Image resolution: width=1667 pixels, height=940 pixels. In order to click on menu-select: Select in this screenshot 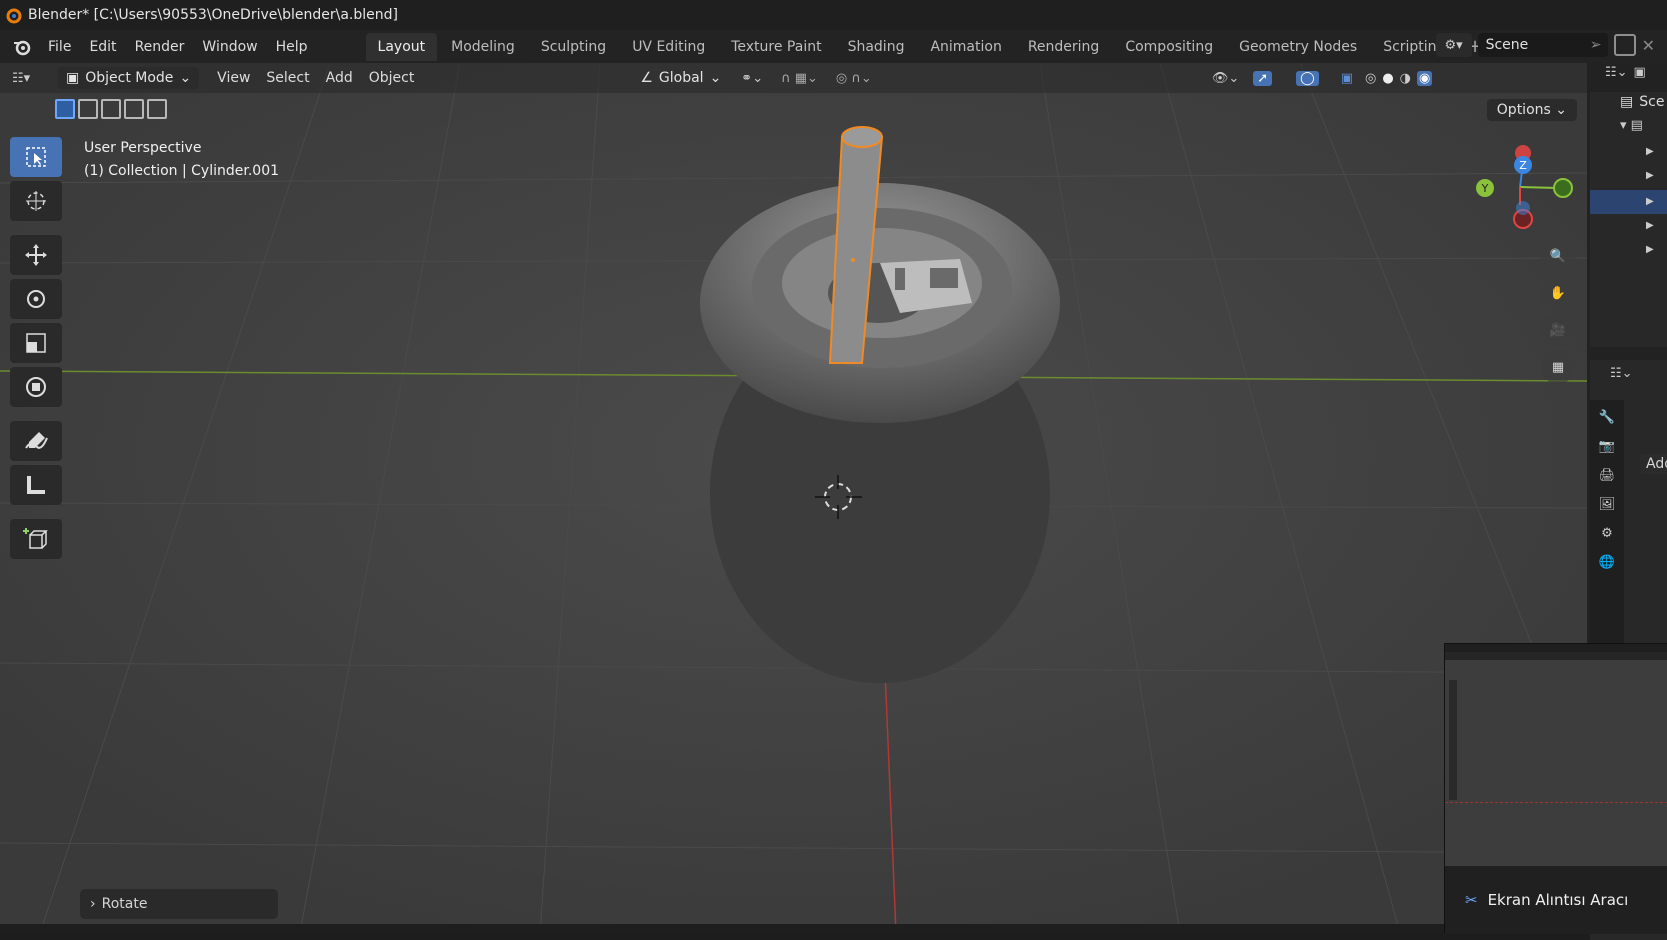, I will do `click(287, 78)`.